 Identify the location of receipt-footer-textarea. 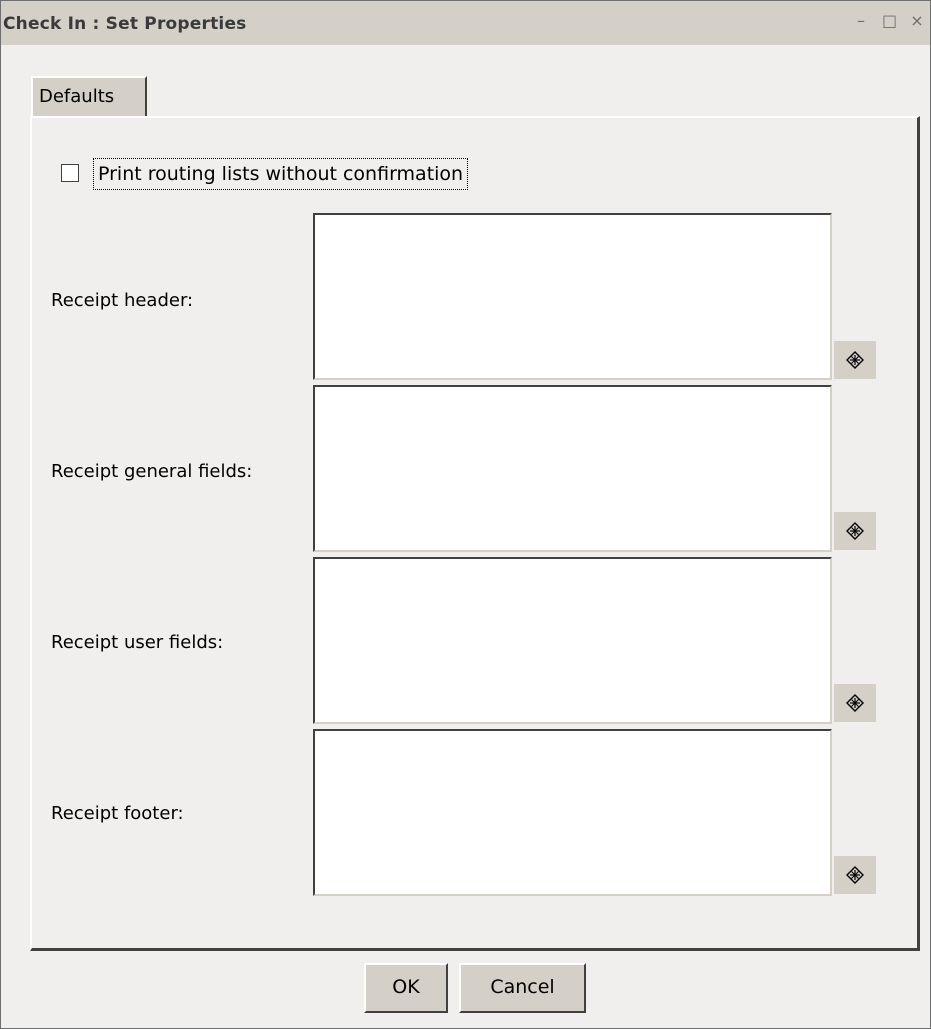
(572, 812).